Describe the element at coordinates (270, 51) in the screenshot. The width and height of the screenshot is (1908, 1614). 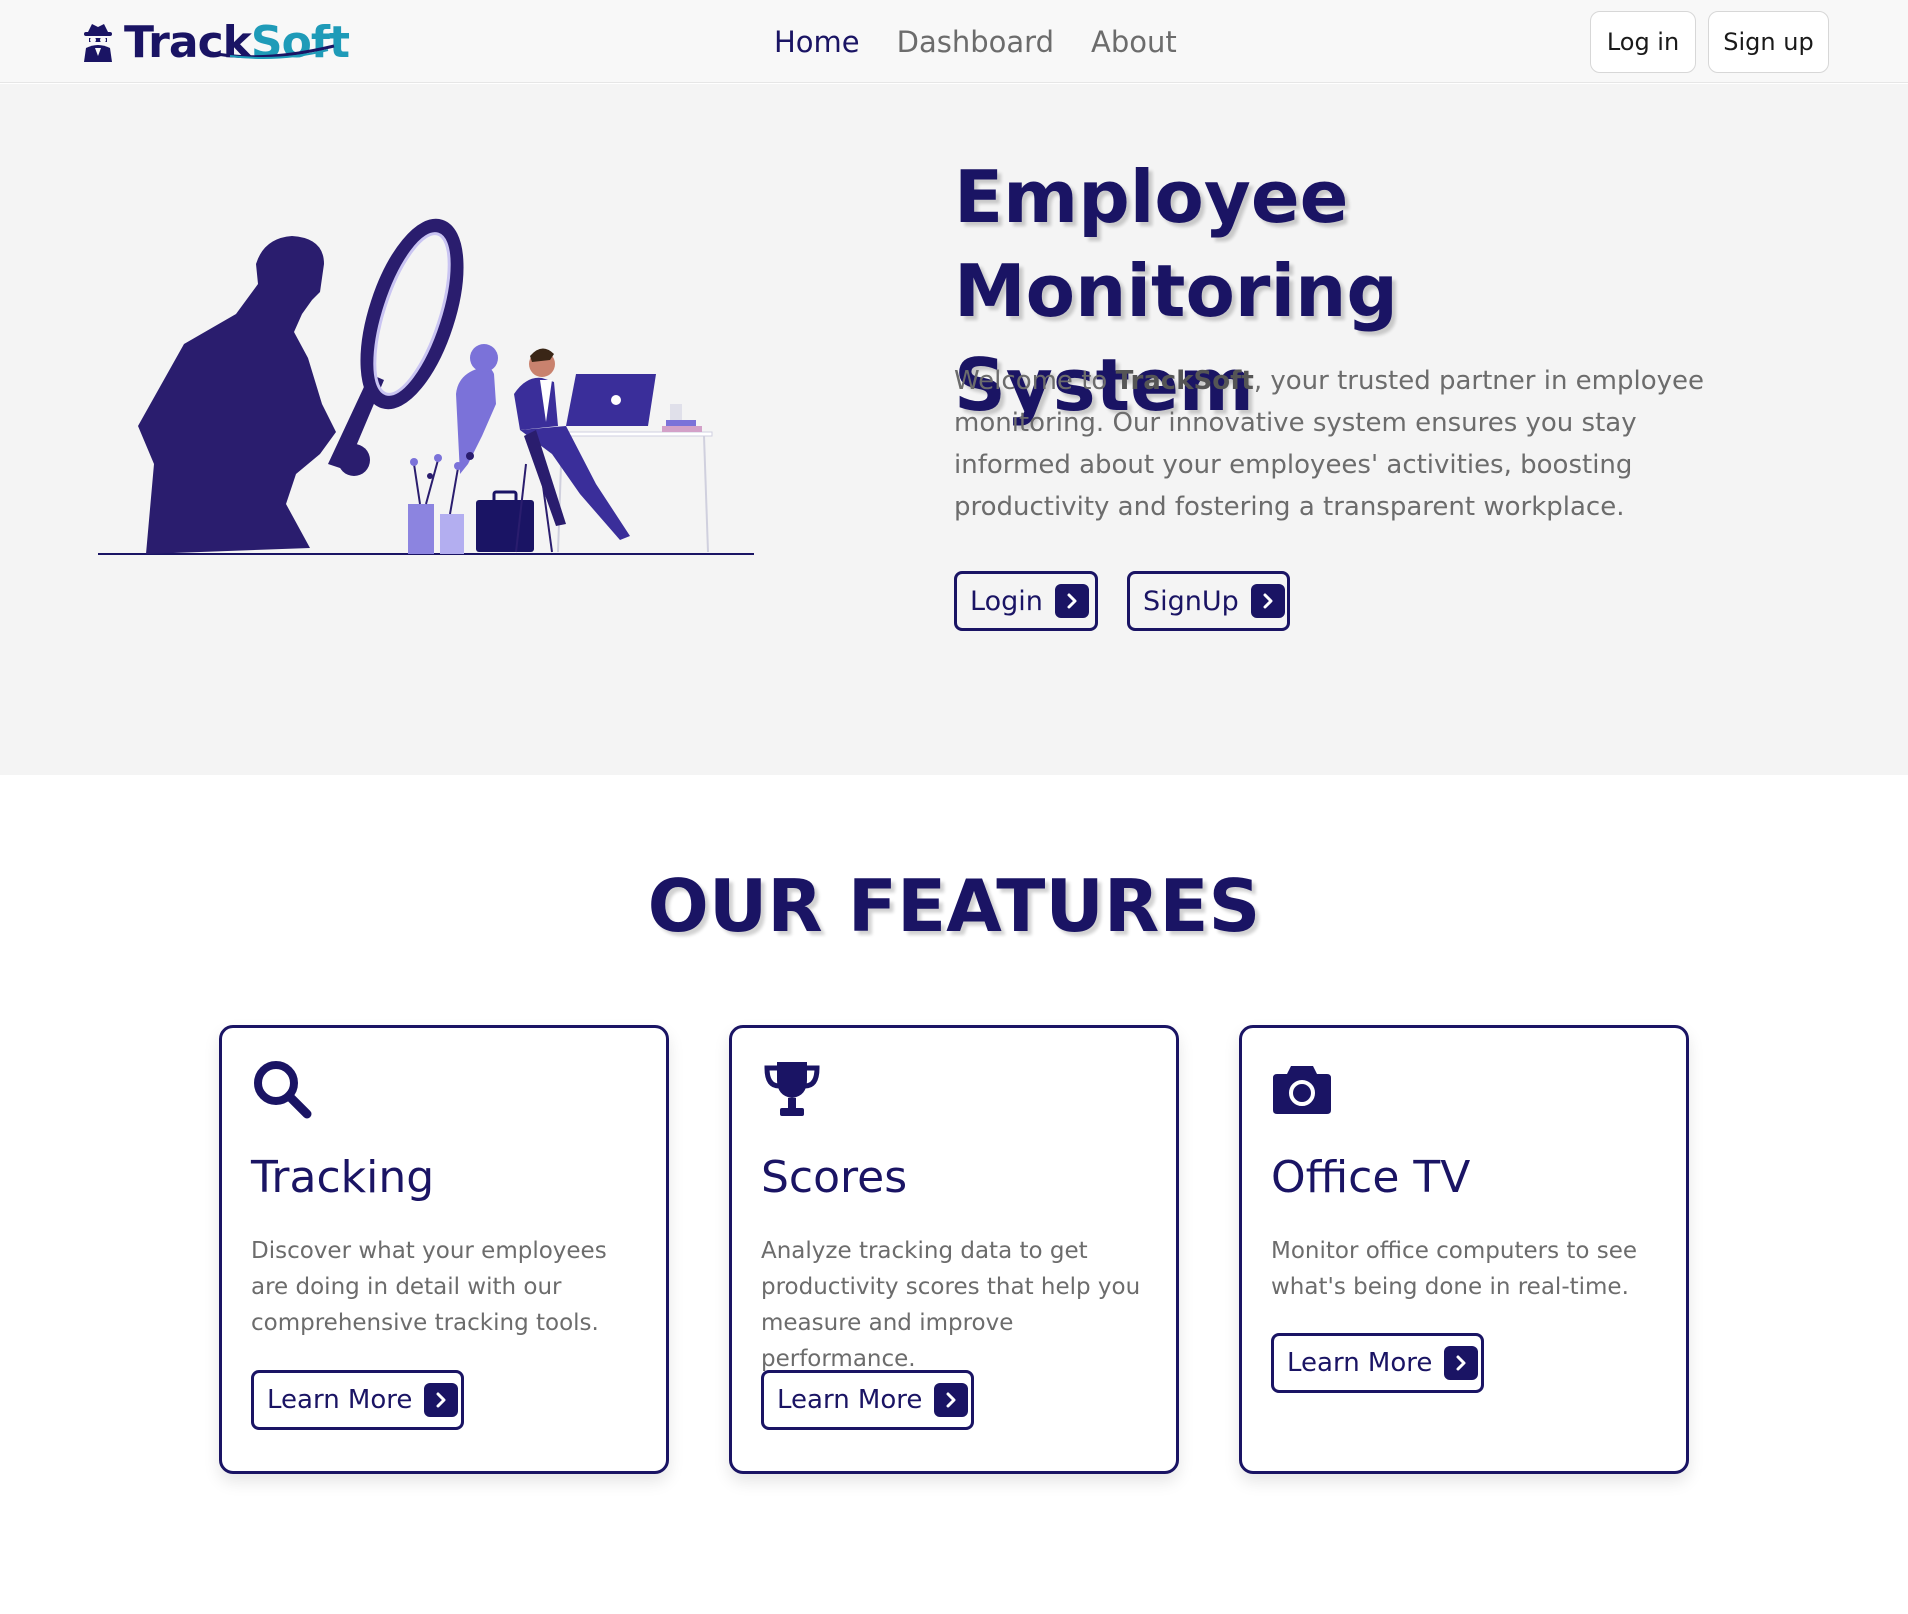
I see `logo-swoosh` at that location.